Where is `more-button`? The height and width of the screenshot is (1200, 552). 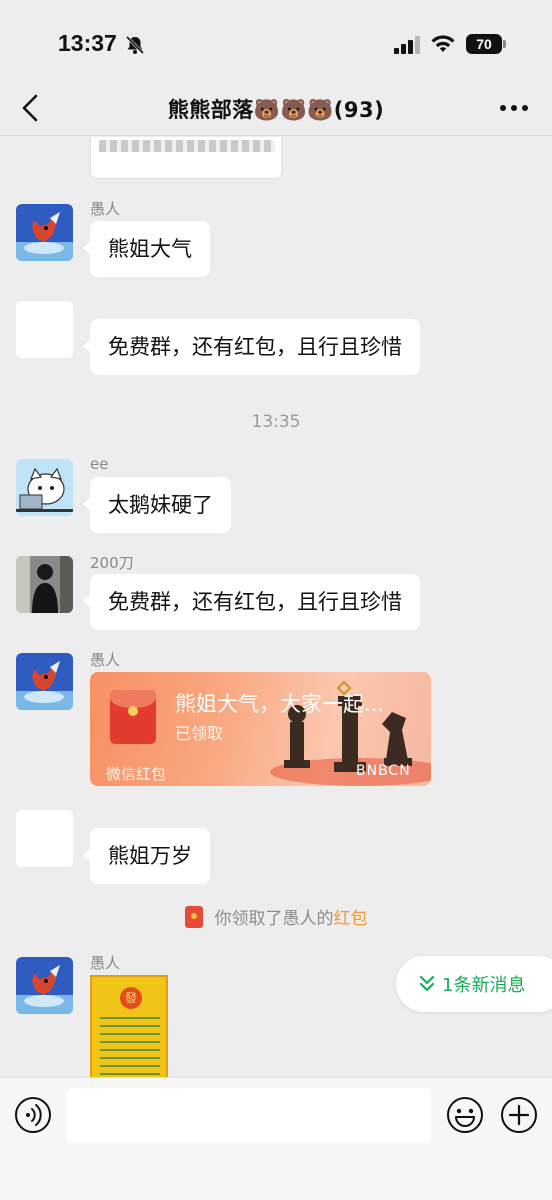
more-button is located at coordinates (514, 108).